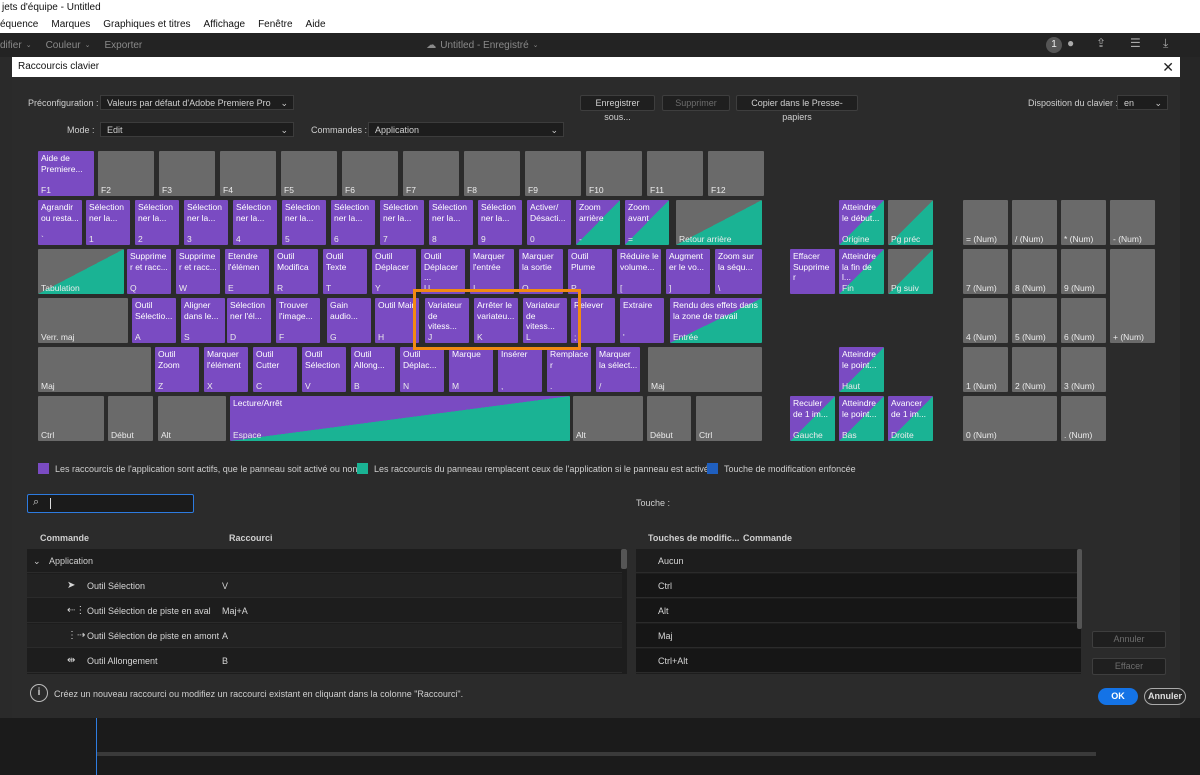  What do you see at coordinates (1083, 369) in the screenshot?
I see `key-3-num-: 3 (Num)` at bounding box center [1083, 369].